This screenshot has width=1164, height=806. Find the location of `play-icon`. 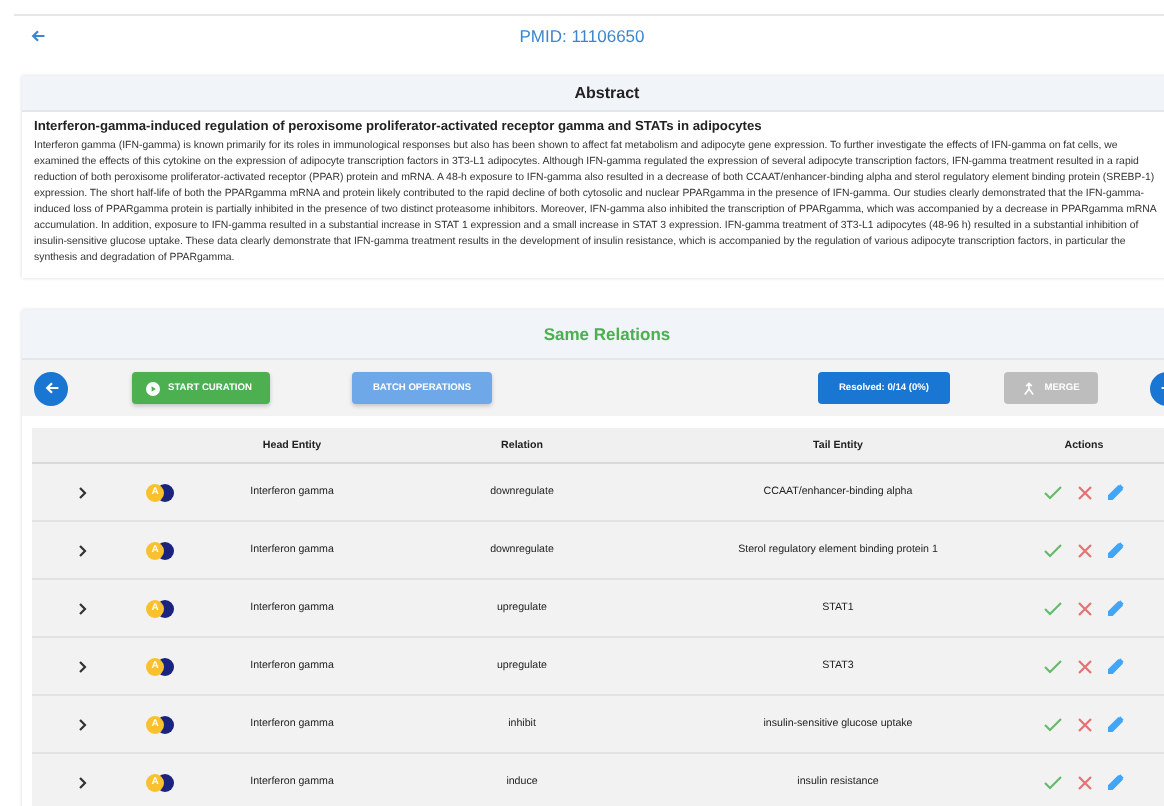

play-icon is located at coordinates (153, 388).